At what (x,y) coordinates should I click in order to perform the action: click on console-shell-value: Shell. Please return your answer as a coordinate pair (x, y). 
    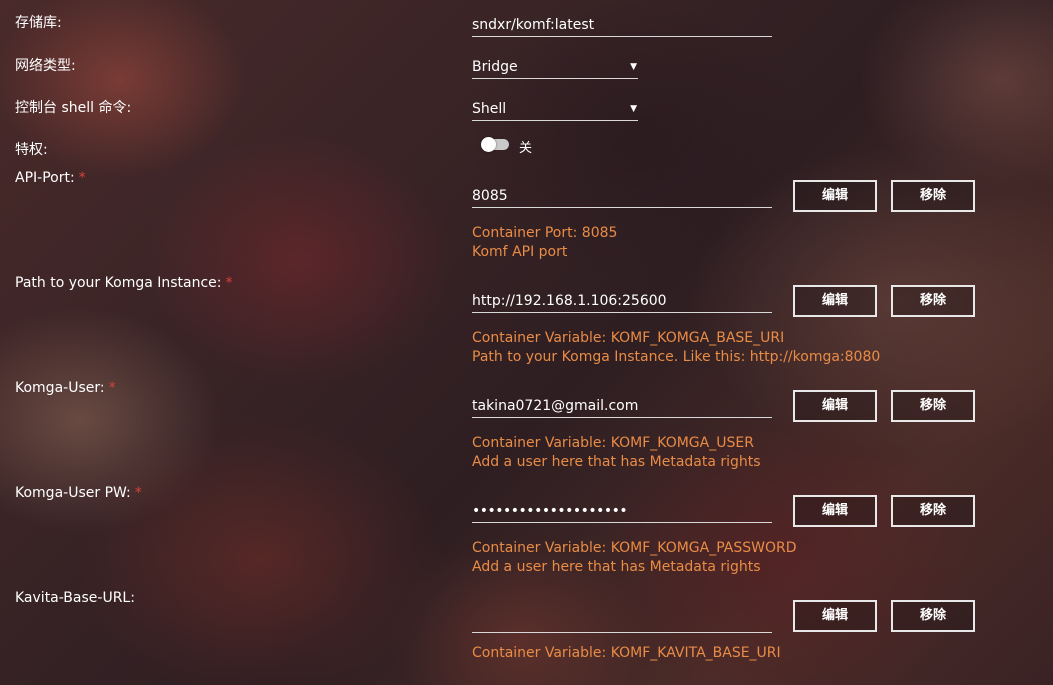
    Looking at the image, I should click on (489, 109).